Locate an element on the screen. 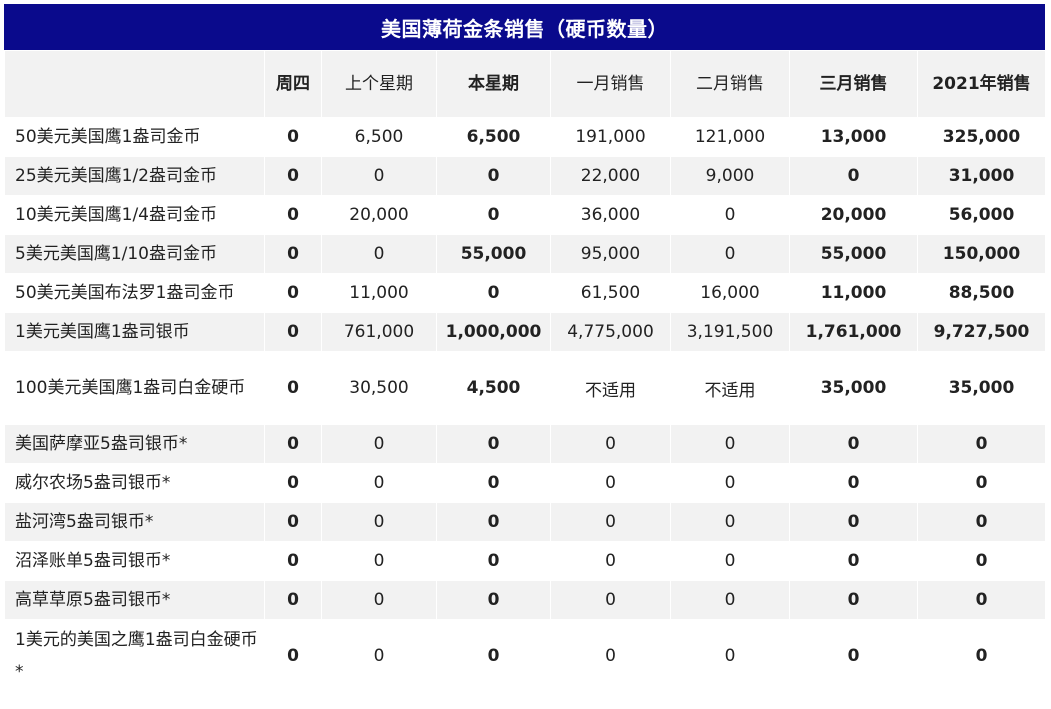 Image resolution: width=1051 pixels, height=709 pixels. cell-jan-sales: 4,775,000 is located at coordinates (610, 332).